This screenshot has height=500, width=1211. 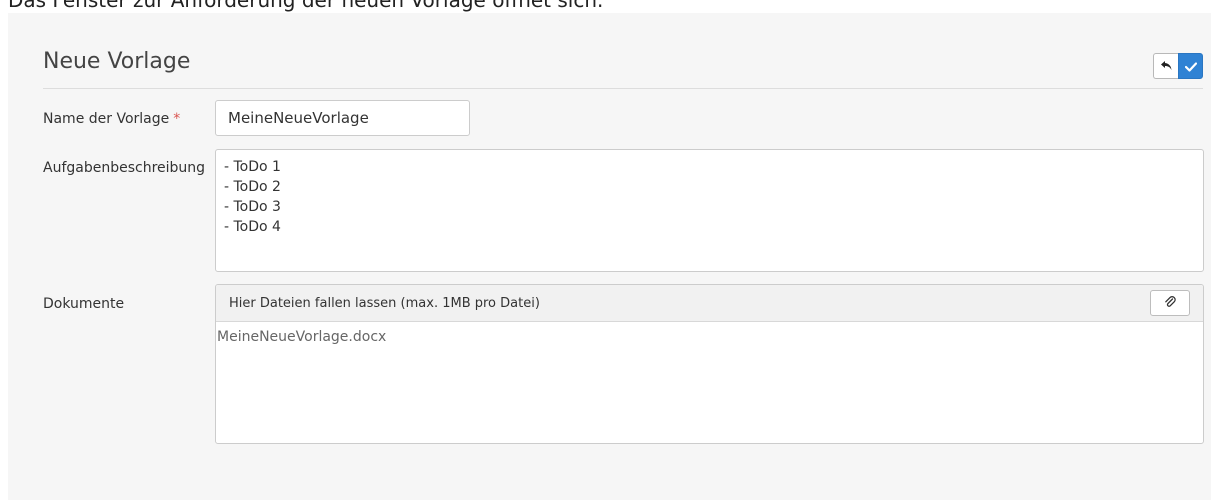 I want to click on paperclip-icon, so click(x=1170, y=303).